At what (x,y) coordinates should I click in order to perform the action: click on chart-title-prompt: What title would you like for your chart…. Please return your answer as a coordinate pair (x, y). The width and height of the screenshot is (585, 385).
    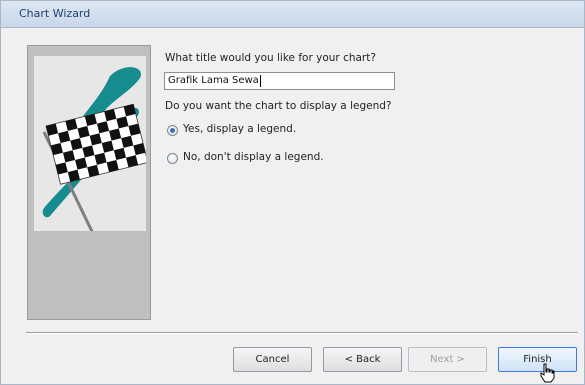
    Looking at the image, I should click on (270, 58).